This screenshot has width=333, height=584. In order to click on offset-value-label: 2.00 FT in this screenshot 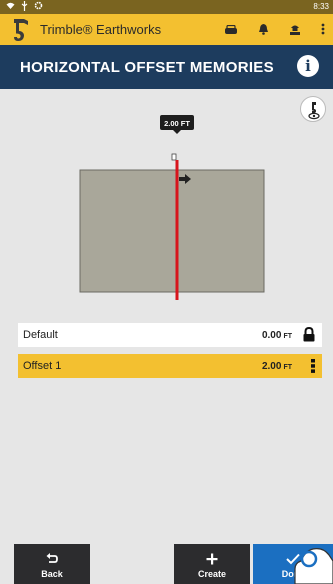, I will do `click(177, 123)`.